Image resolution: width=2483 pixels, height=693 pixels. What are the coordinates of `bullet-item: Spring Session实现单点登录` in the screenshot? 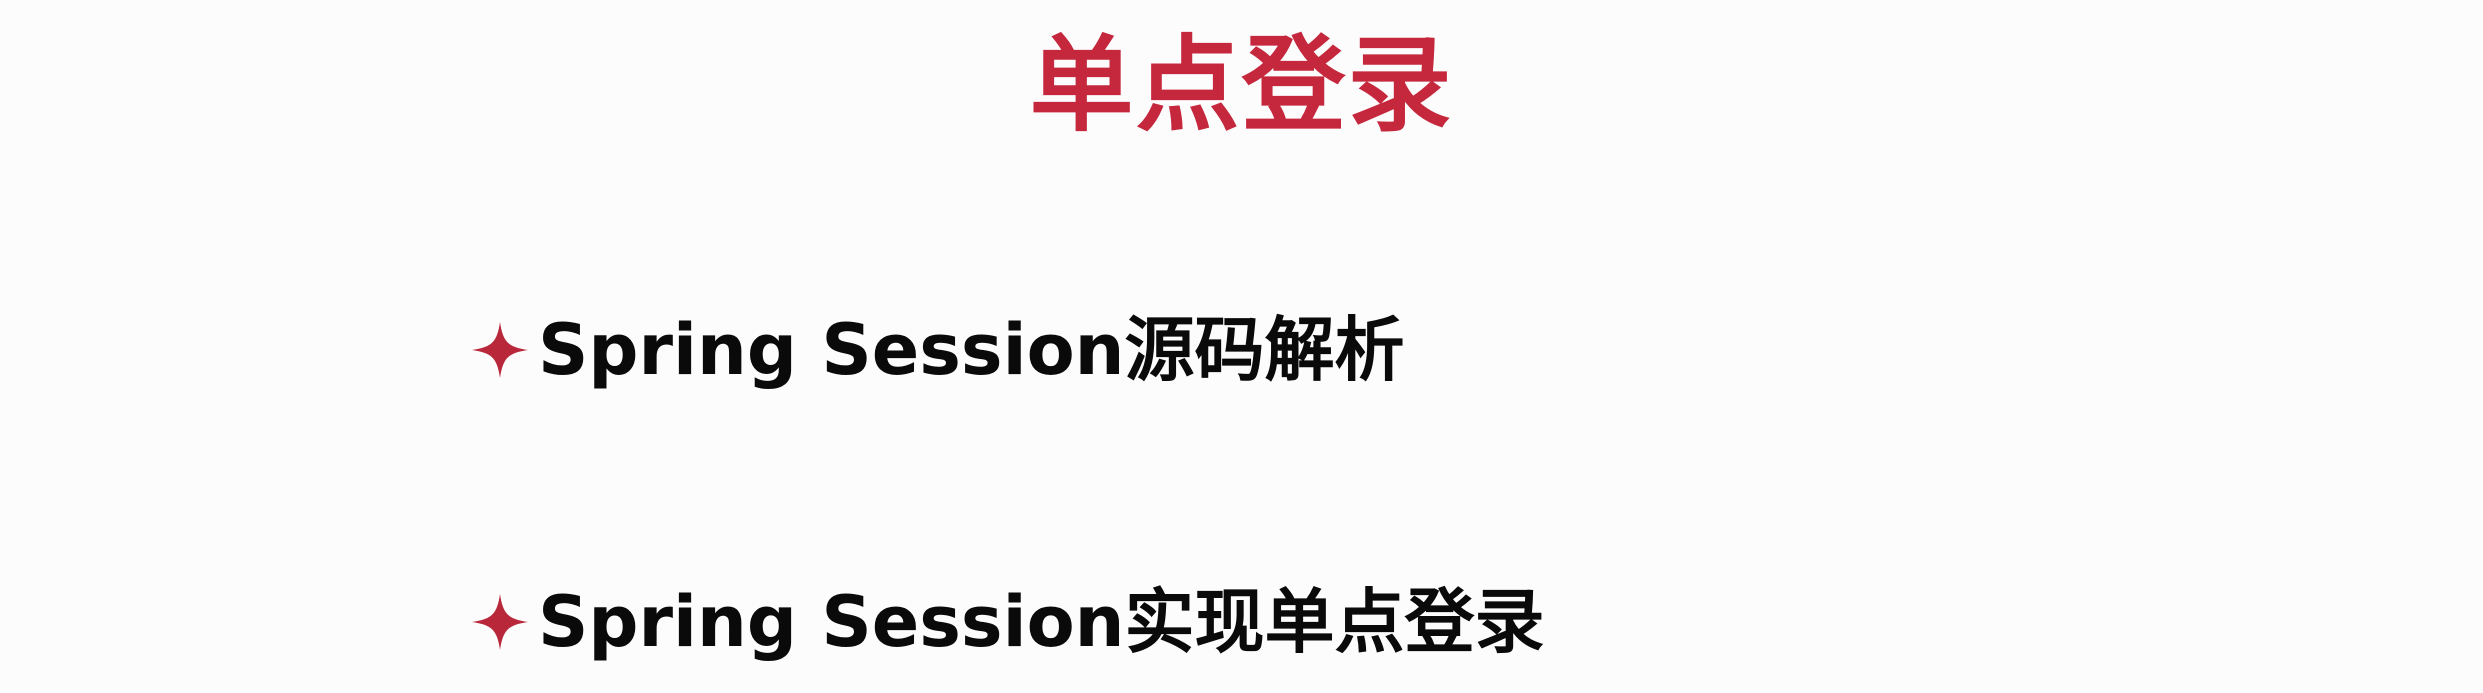 It's located at (1007, 622).